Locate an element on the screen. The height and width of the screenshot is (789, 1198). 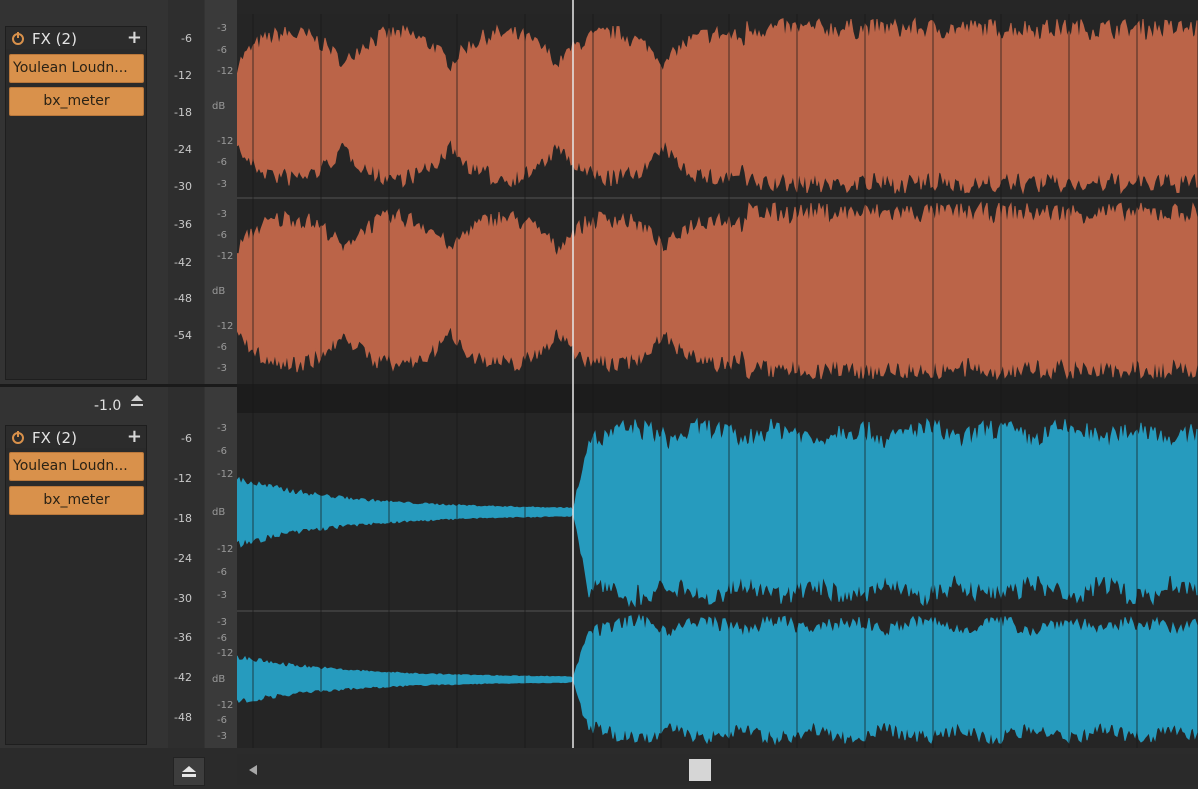
track2-meter-scale: -6 -12 -18 -24 -30 -36 -42 -48 is located at coordinates (186, 567).